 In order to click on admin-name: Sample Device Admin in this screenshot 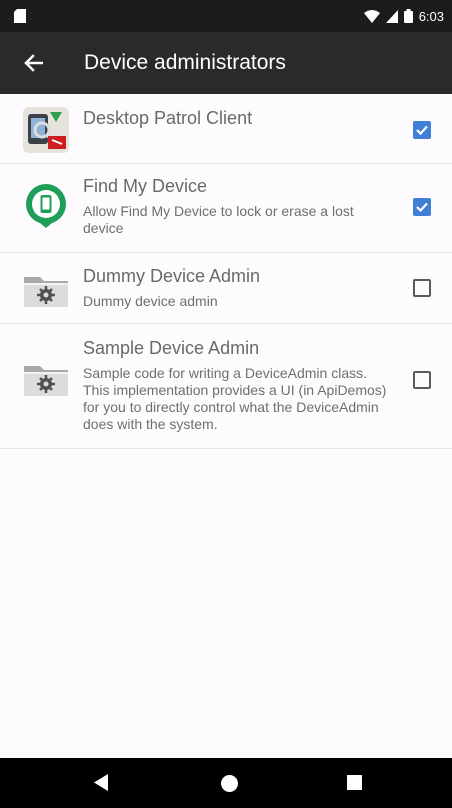, I will do `click(171, 348)`.